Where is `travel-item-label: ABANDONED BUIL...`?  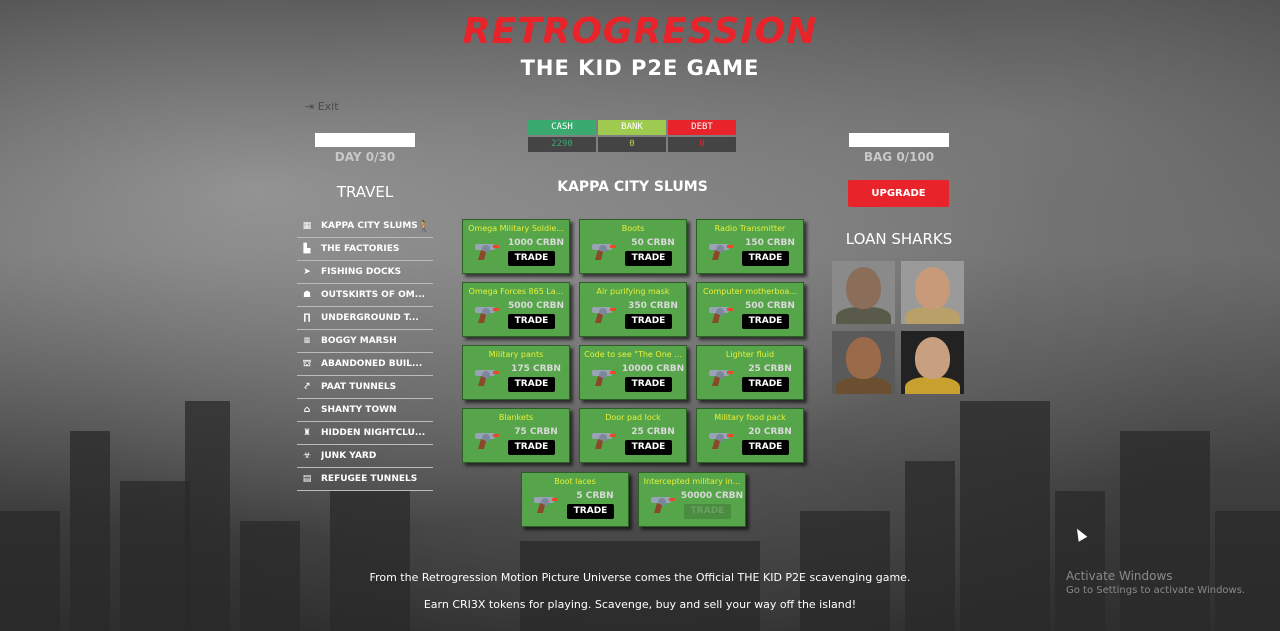
travel-item-label: ABANDONED BUIL... is located at coordinates (372, 364).